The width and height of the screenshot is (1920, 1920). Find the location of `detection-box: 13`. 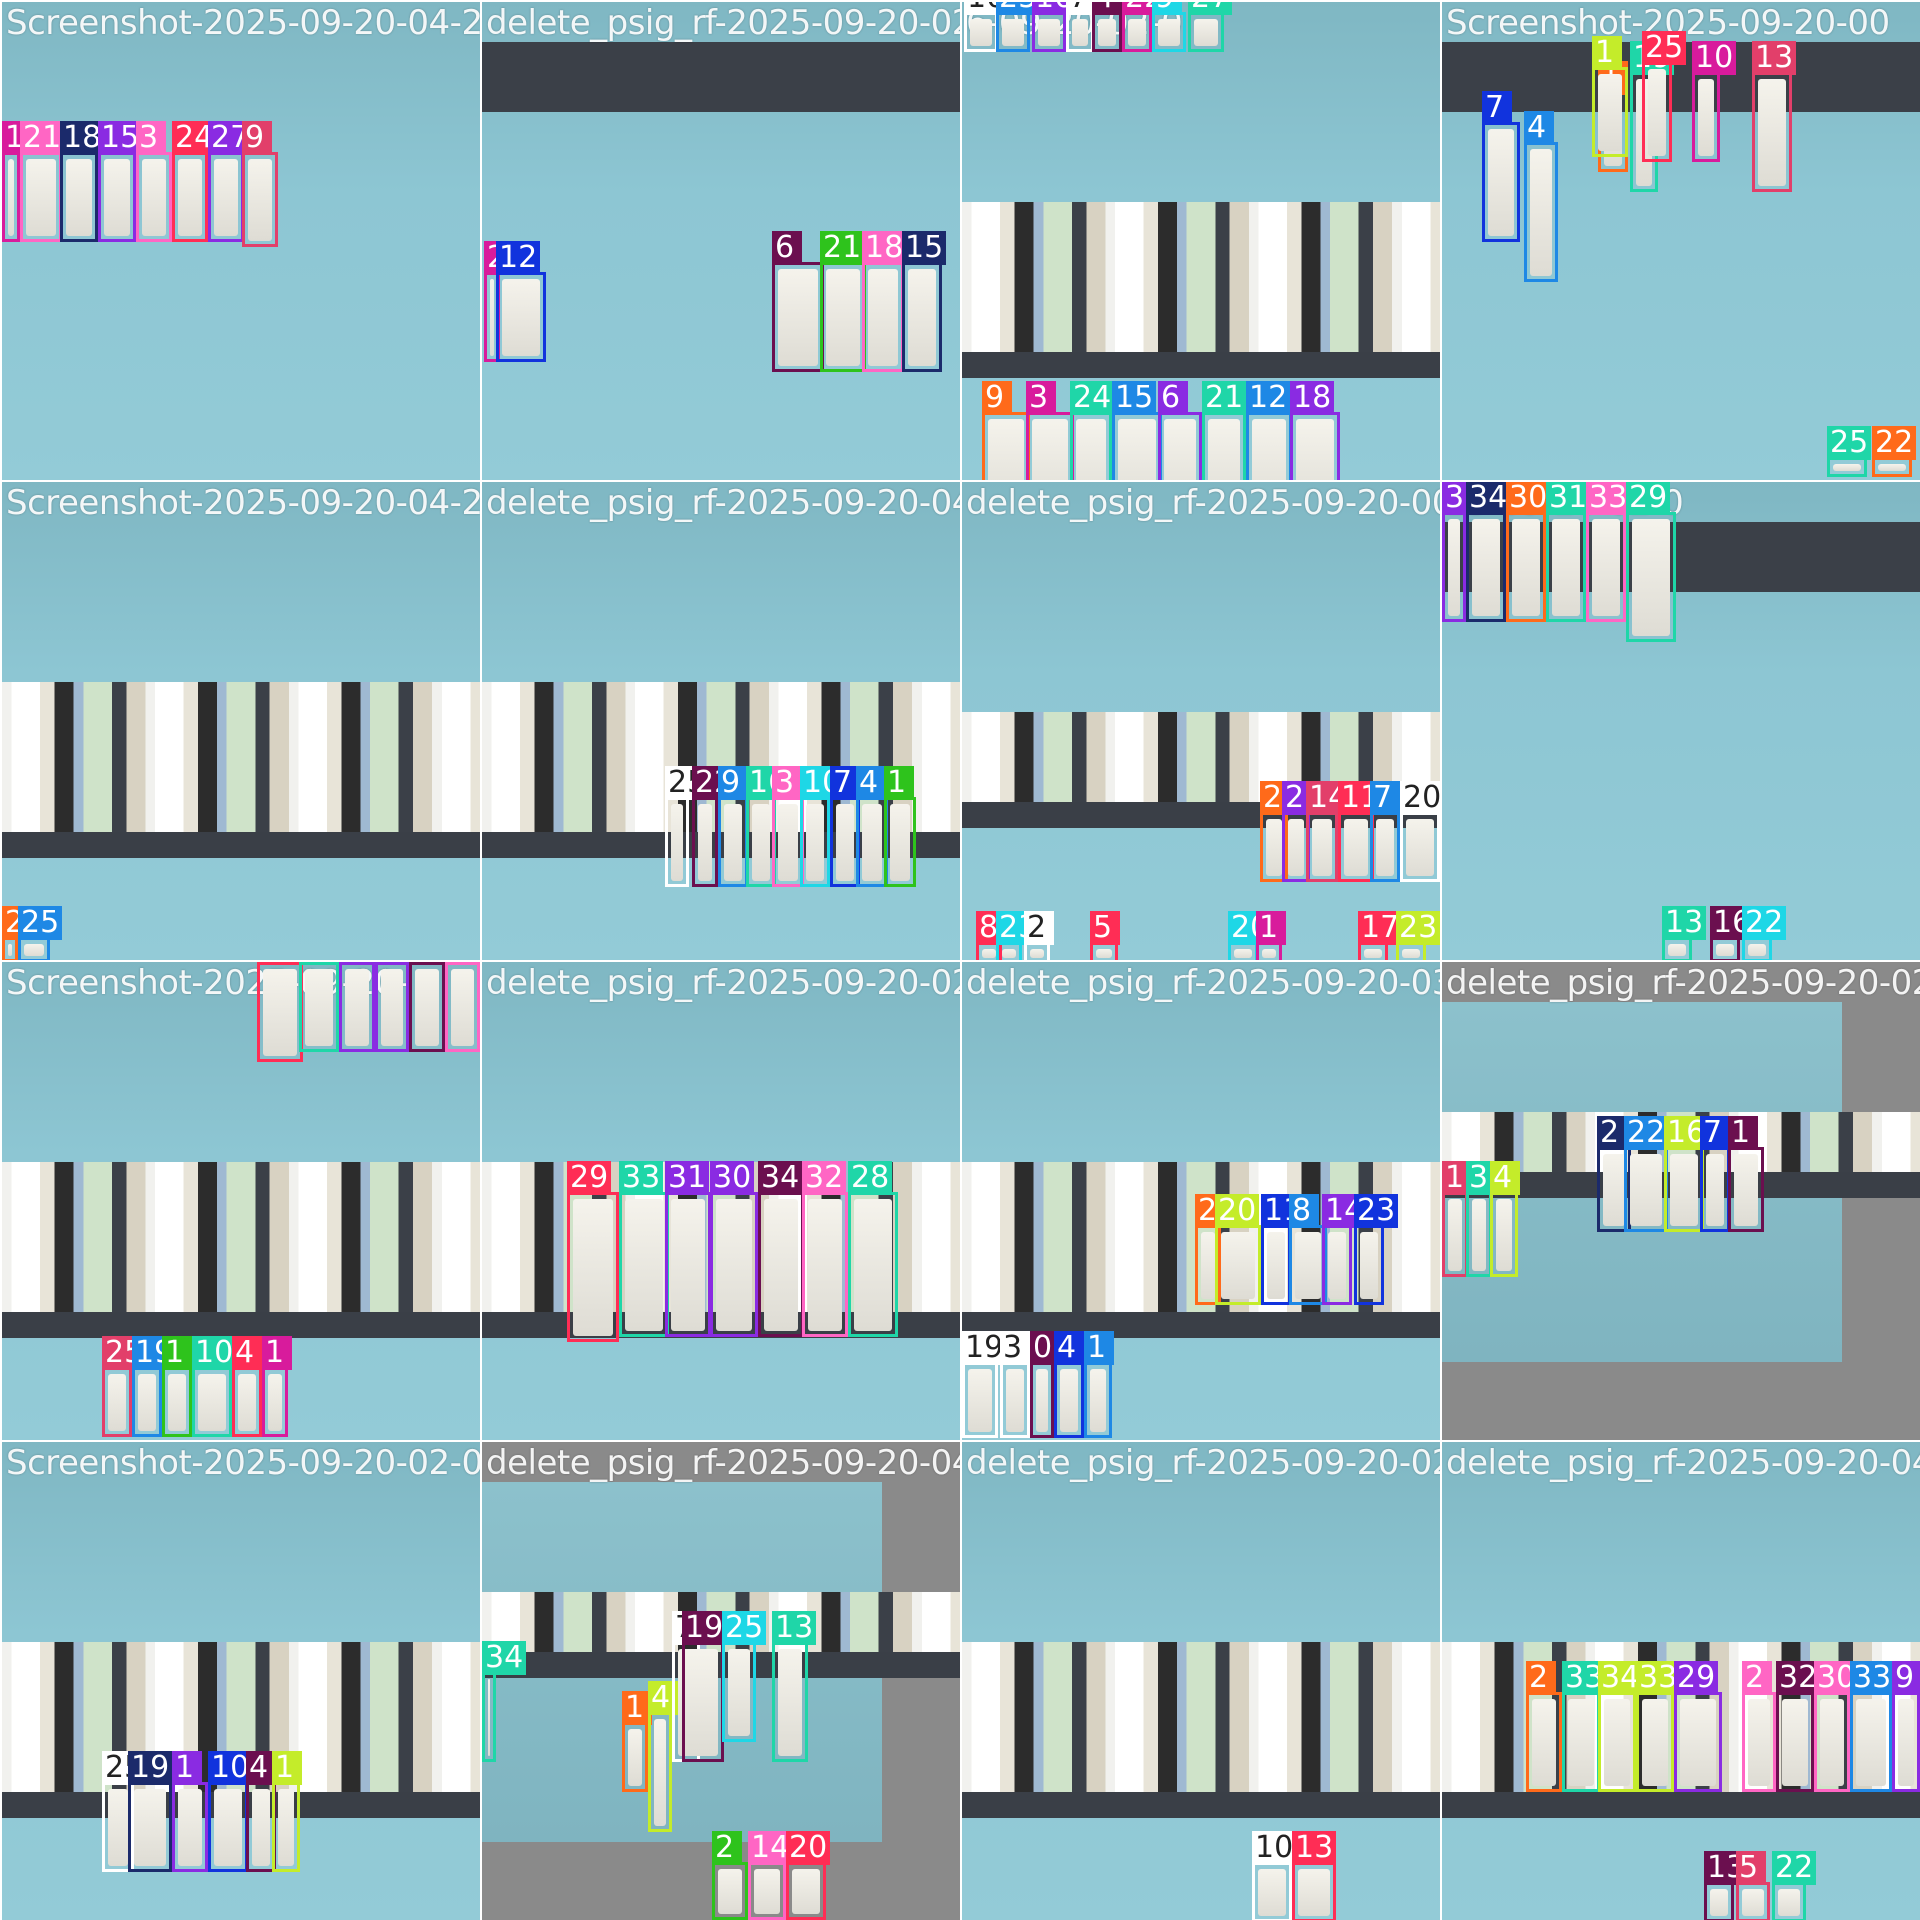

detection-box: 13 is located at coordinates (794, 1686).